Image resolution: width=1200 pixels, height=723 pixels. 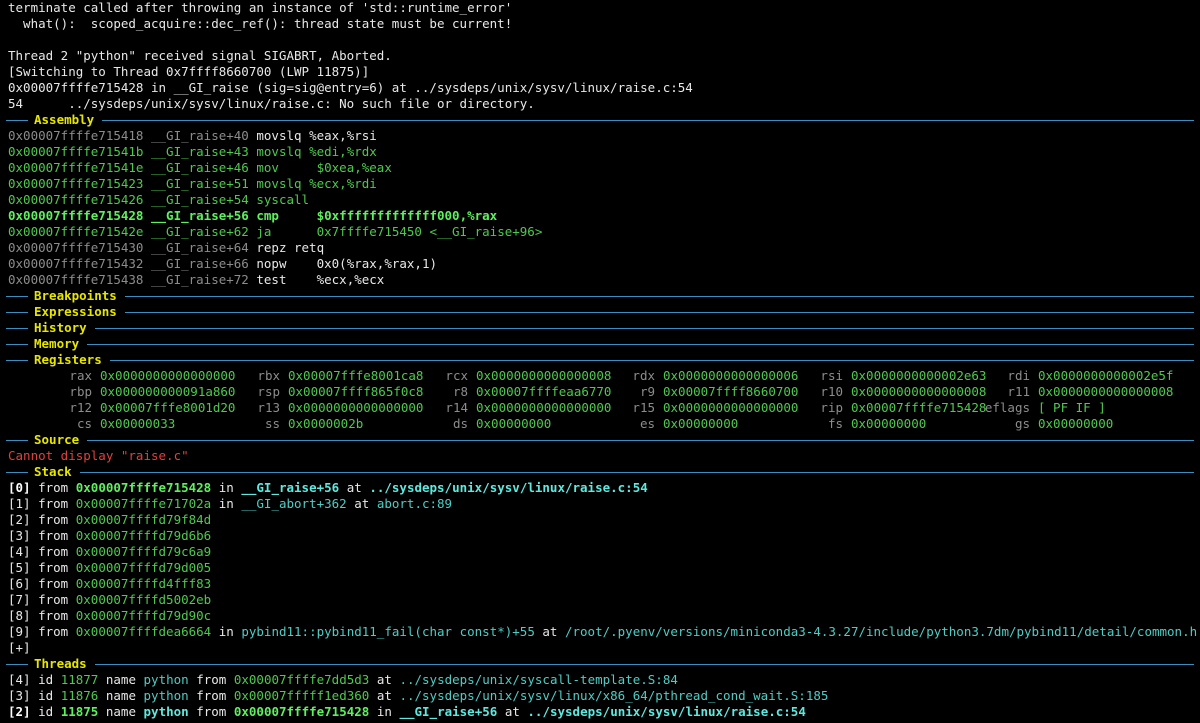 I want to click on register-value: 0x00007fffe8001d20, so click(x=168, y=407).